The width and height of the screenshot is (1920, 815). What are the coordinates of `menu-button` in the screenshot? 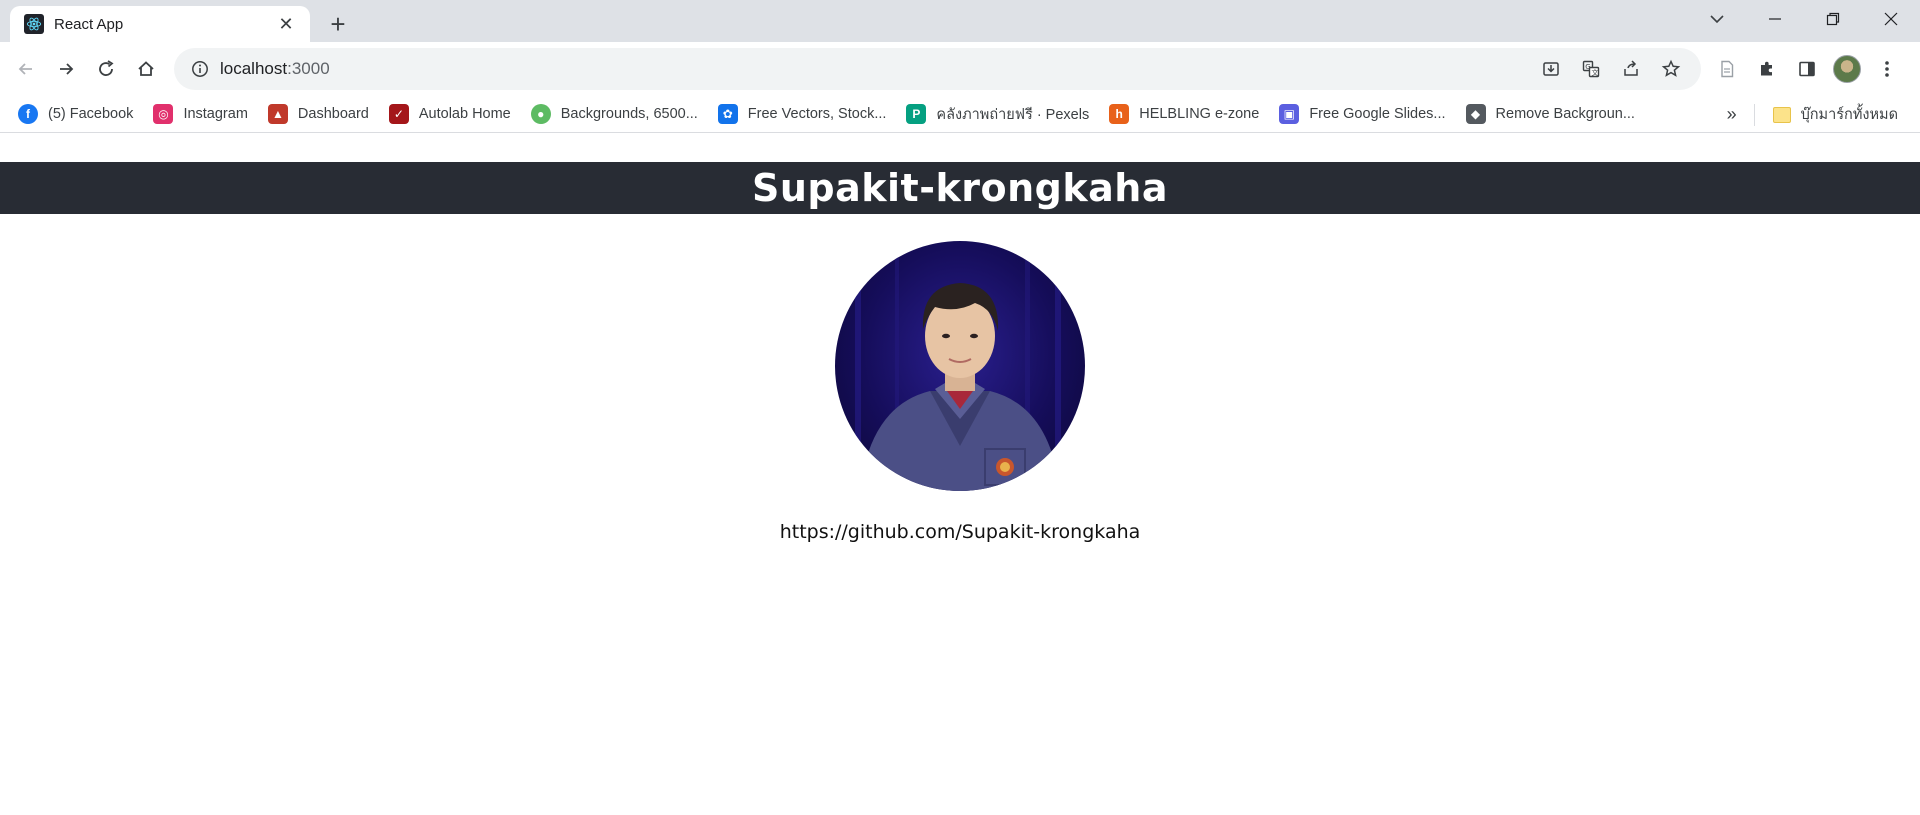 It's located at (1887, 69).